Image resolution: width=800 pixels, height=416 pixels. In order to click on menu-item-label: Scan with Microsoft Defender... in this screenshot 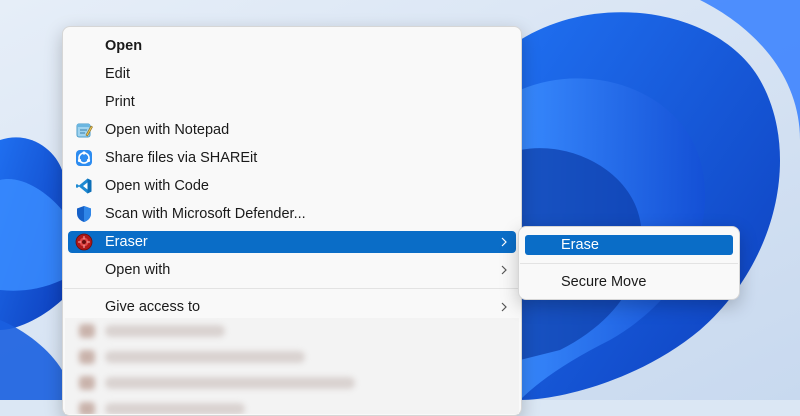, I will do `click(205, 214)`.